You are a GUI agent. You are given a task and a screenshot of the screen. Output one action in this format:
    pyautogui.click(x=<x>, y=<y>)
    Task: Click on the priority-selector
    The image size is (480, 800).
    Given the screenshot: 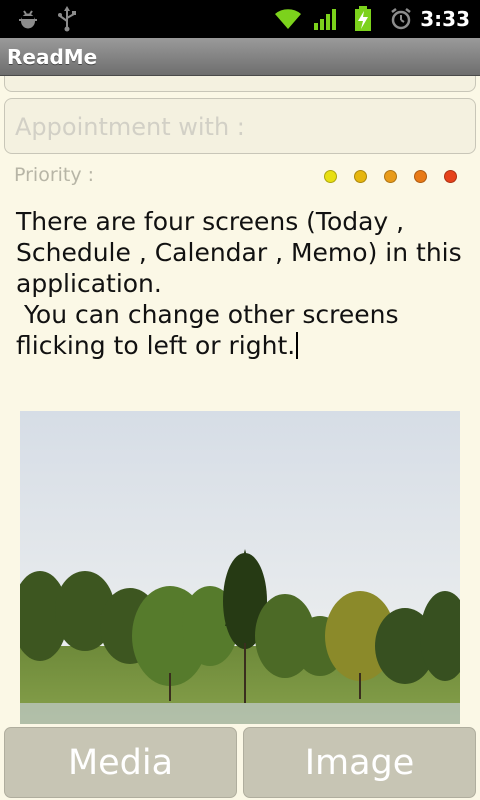 What is the action you would take?
    pyautogui.click(x=240, y=177)
    